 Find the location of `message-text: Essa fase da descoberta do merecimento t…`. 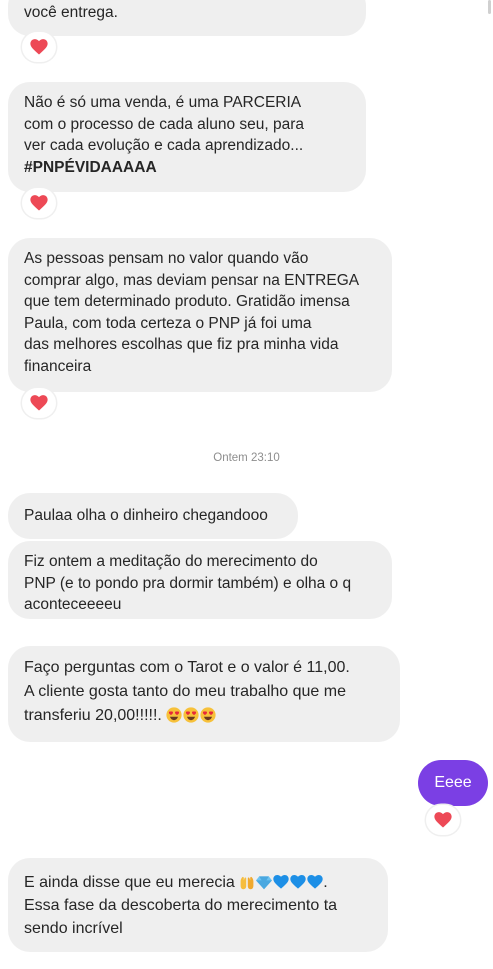

message-text: Essa fase da descoberta do merecimento t… is located at coordinates (181, 905).